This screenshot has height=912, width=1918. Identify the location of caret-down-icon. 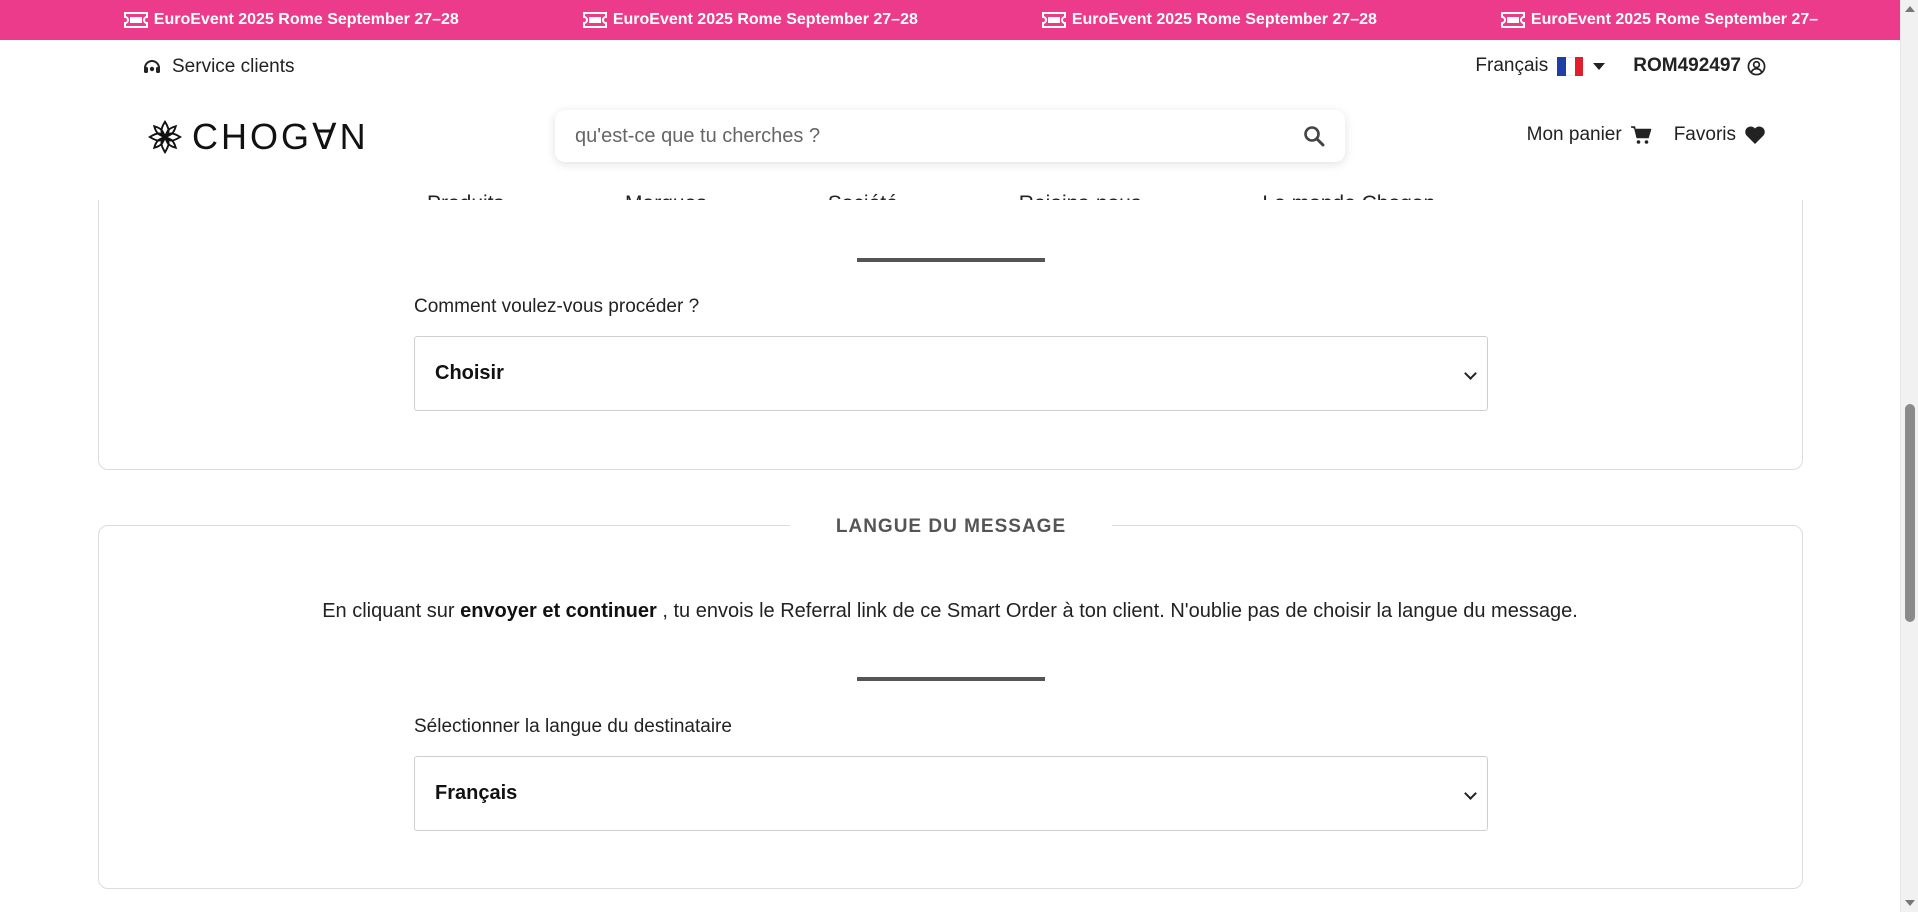
(1599, 66).